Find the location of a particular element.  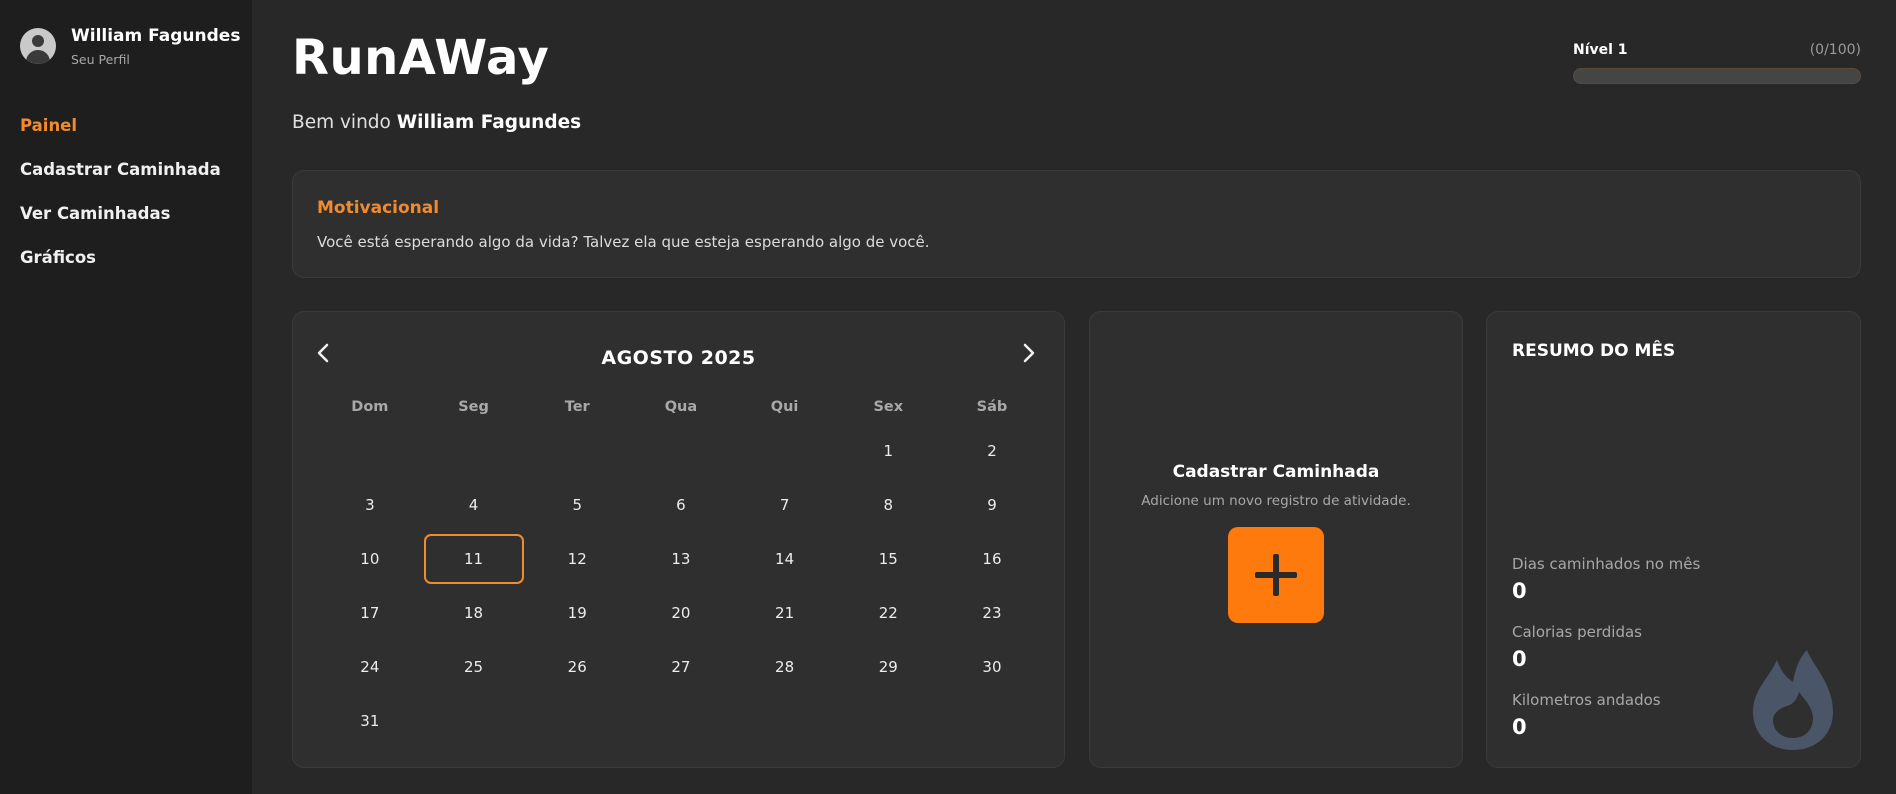

calendar-day: 4 is located at coordinates (474, 505).